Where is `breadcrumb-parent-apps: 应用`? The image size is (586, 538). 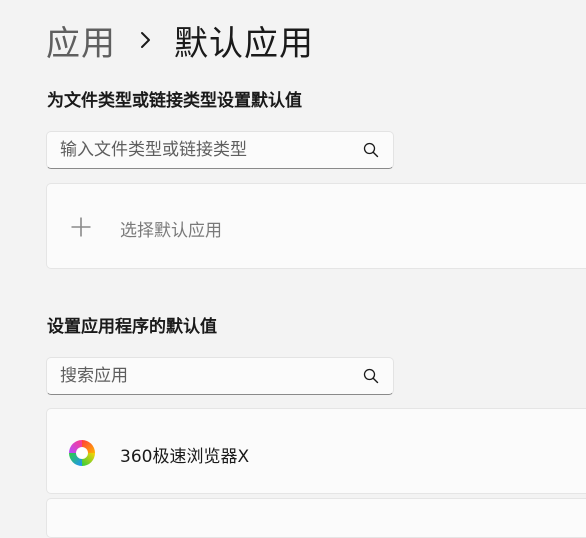 breadcrumb-parent-apps: 应用 is located at coordinates (81, 40).